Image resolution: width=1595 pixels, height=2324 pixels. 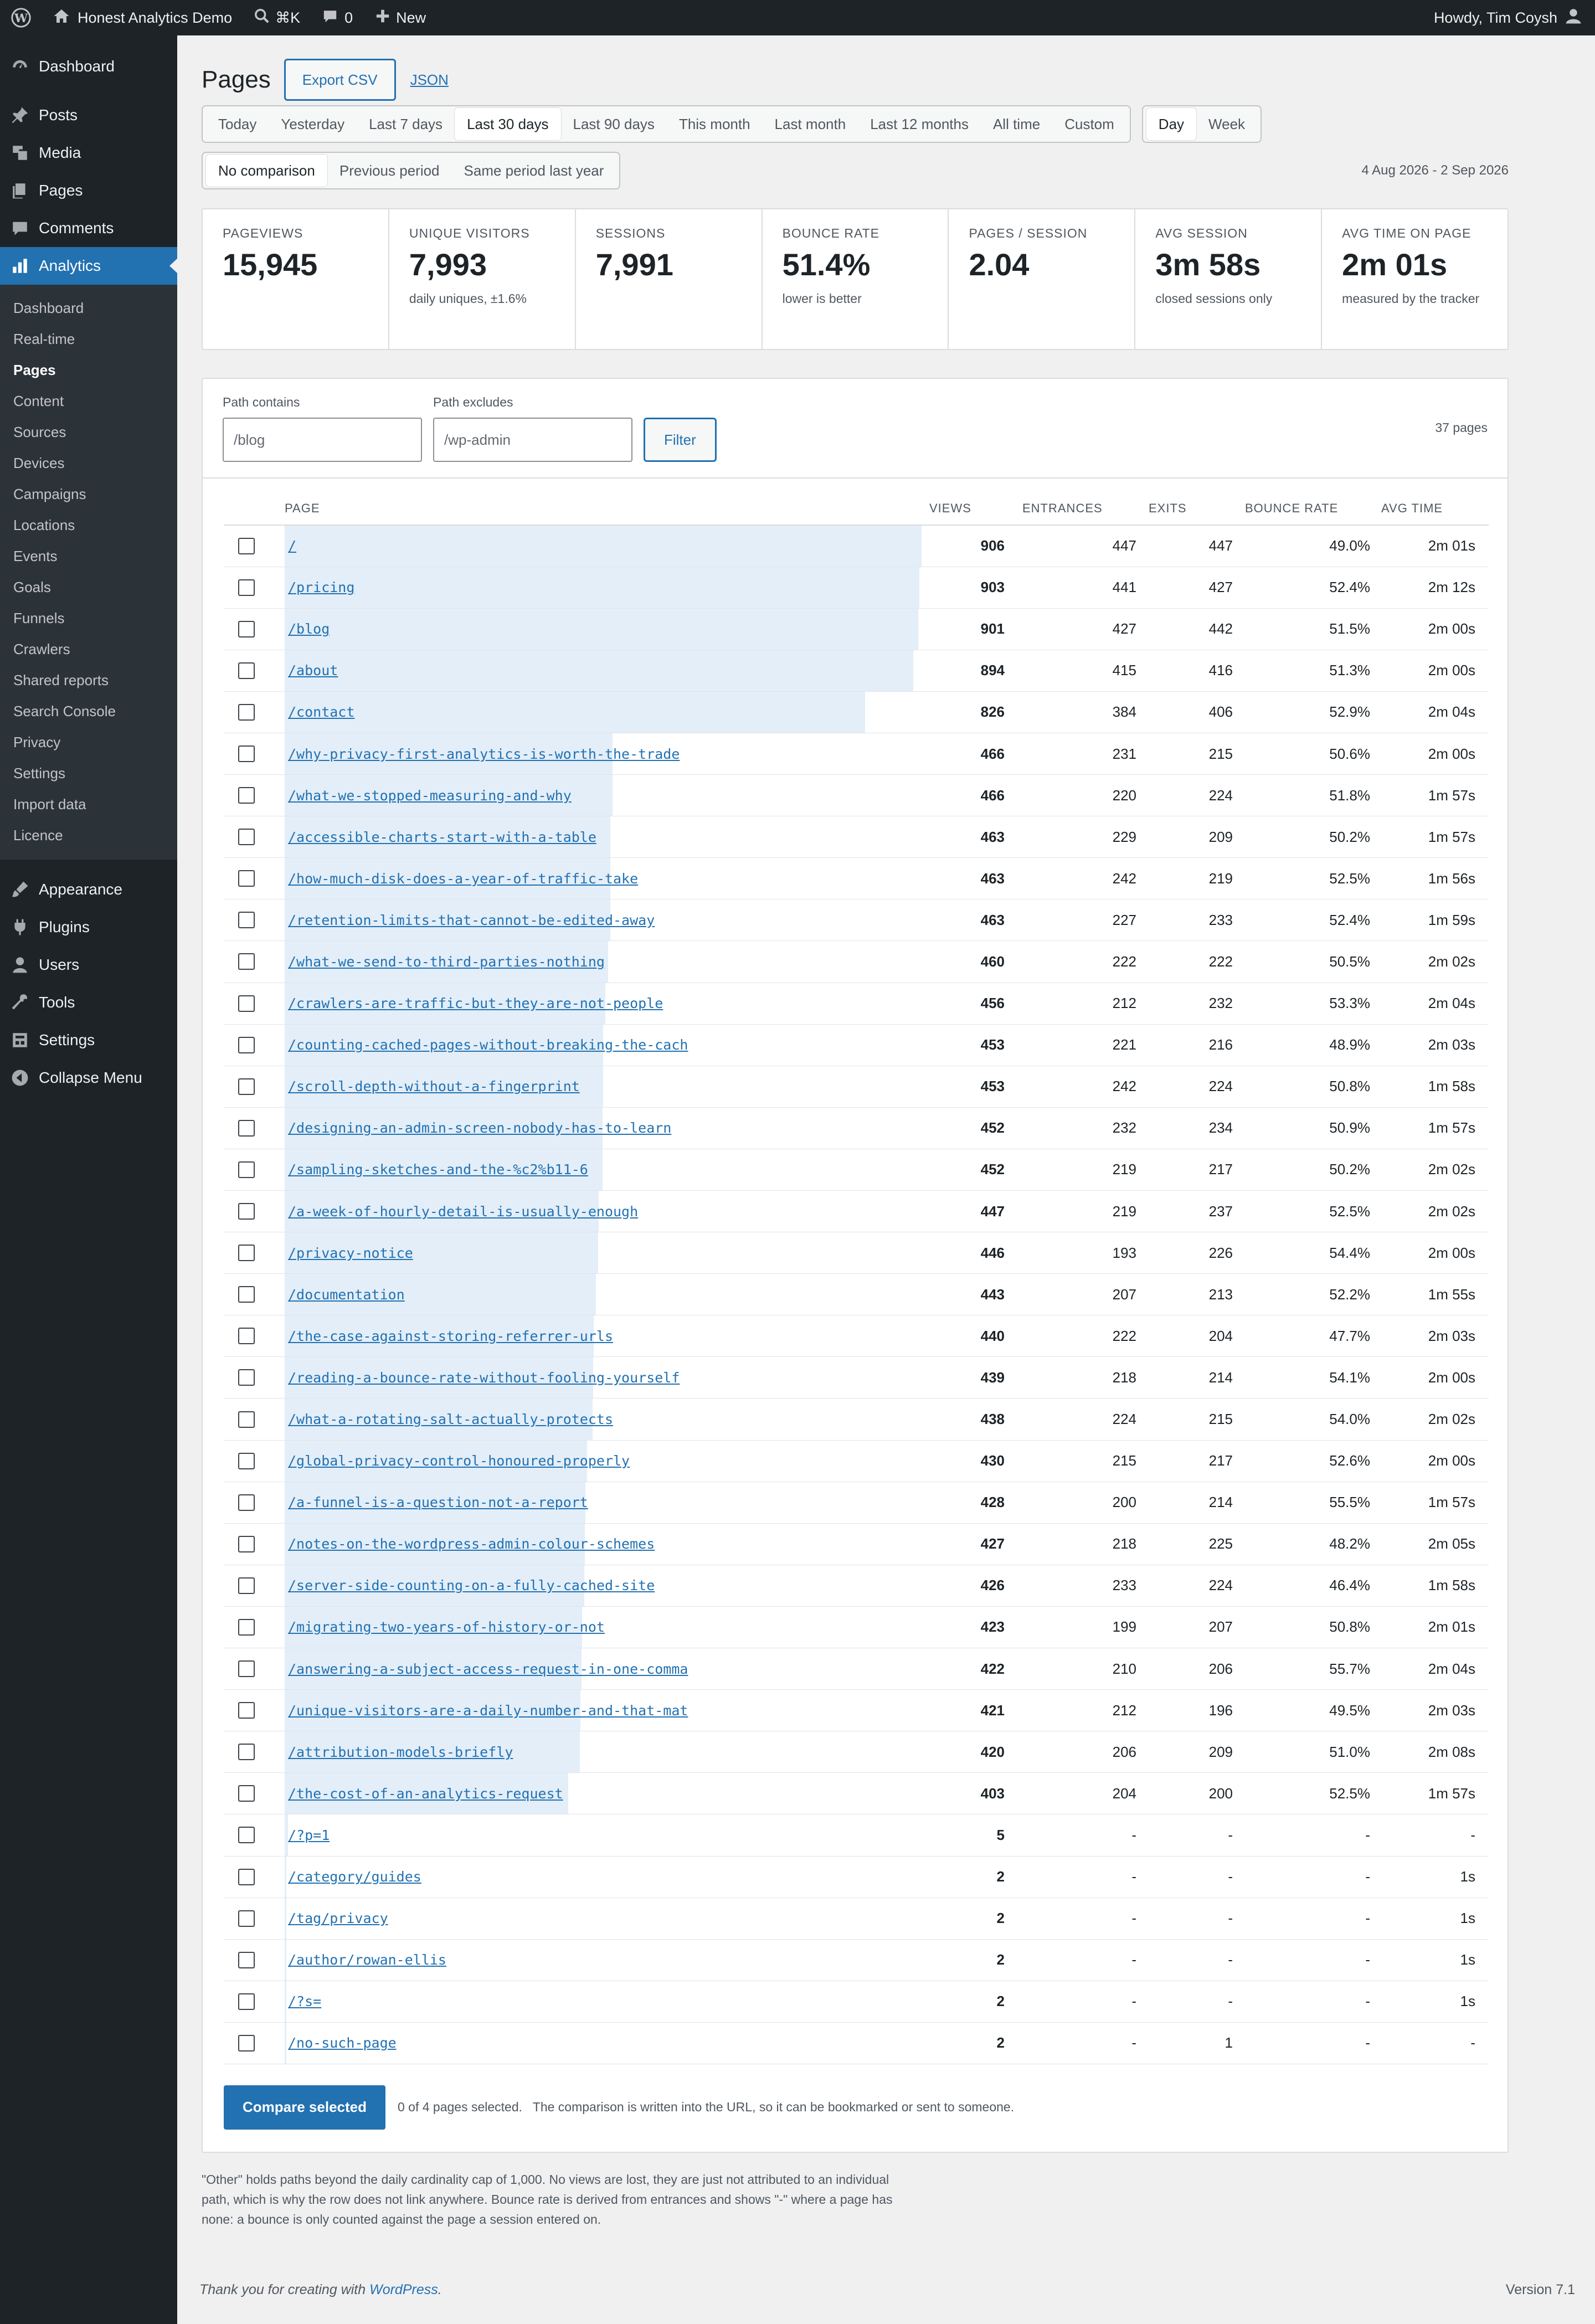 What do you see at coordinates (88, 338) in the screenshot?
I see `analytics-submenu-item: Real-time` at bounding box center [88, 338].